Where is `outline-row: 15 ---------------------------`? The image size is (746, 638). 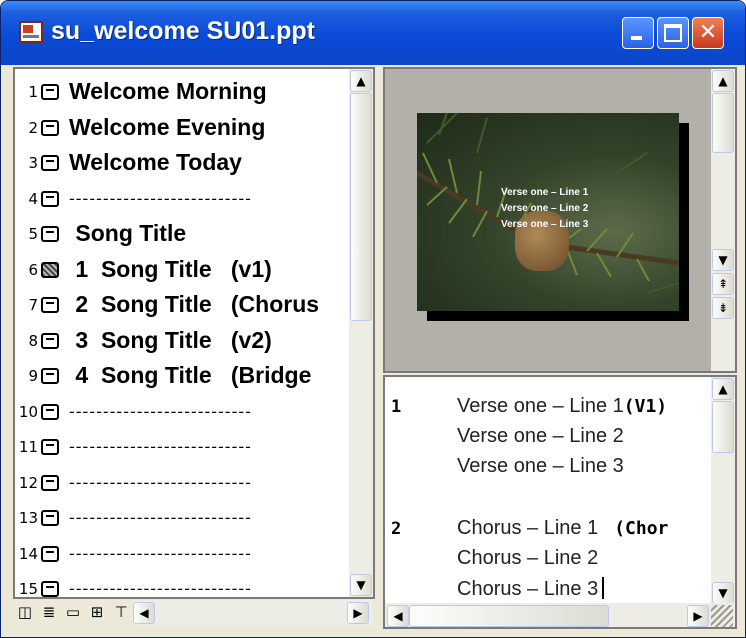 outline-row: 15 --------------------------- is located at coordinates (185, 584).